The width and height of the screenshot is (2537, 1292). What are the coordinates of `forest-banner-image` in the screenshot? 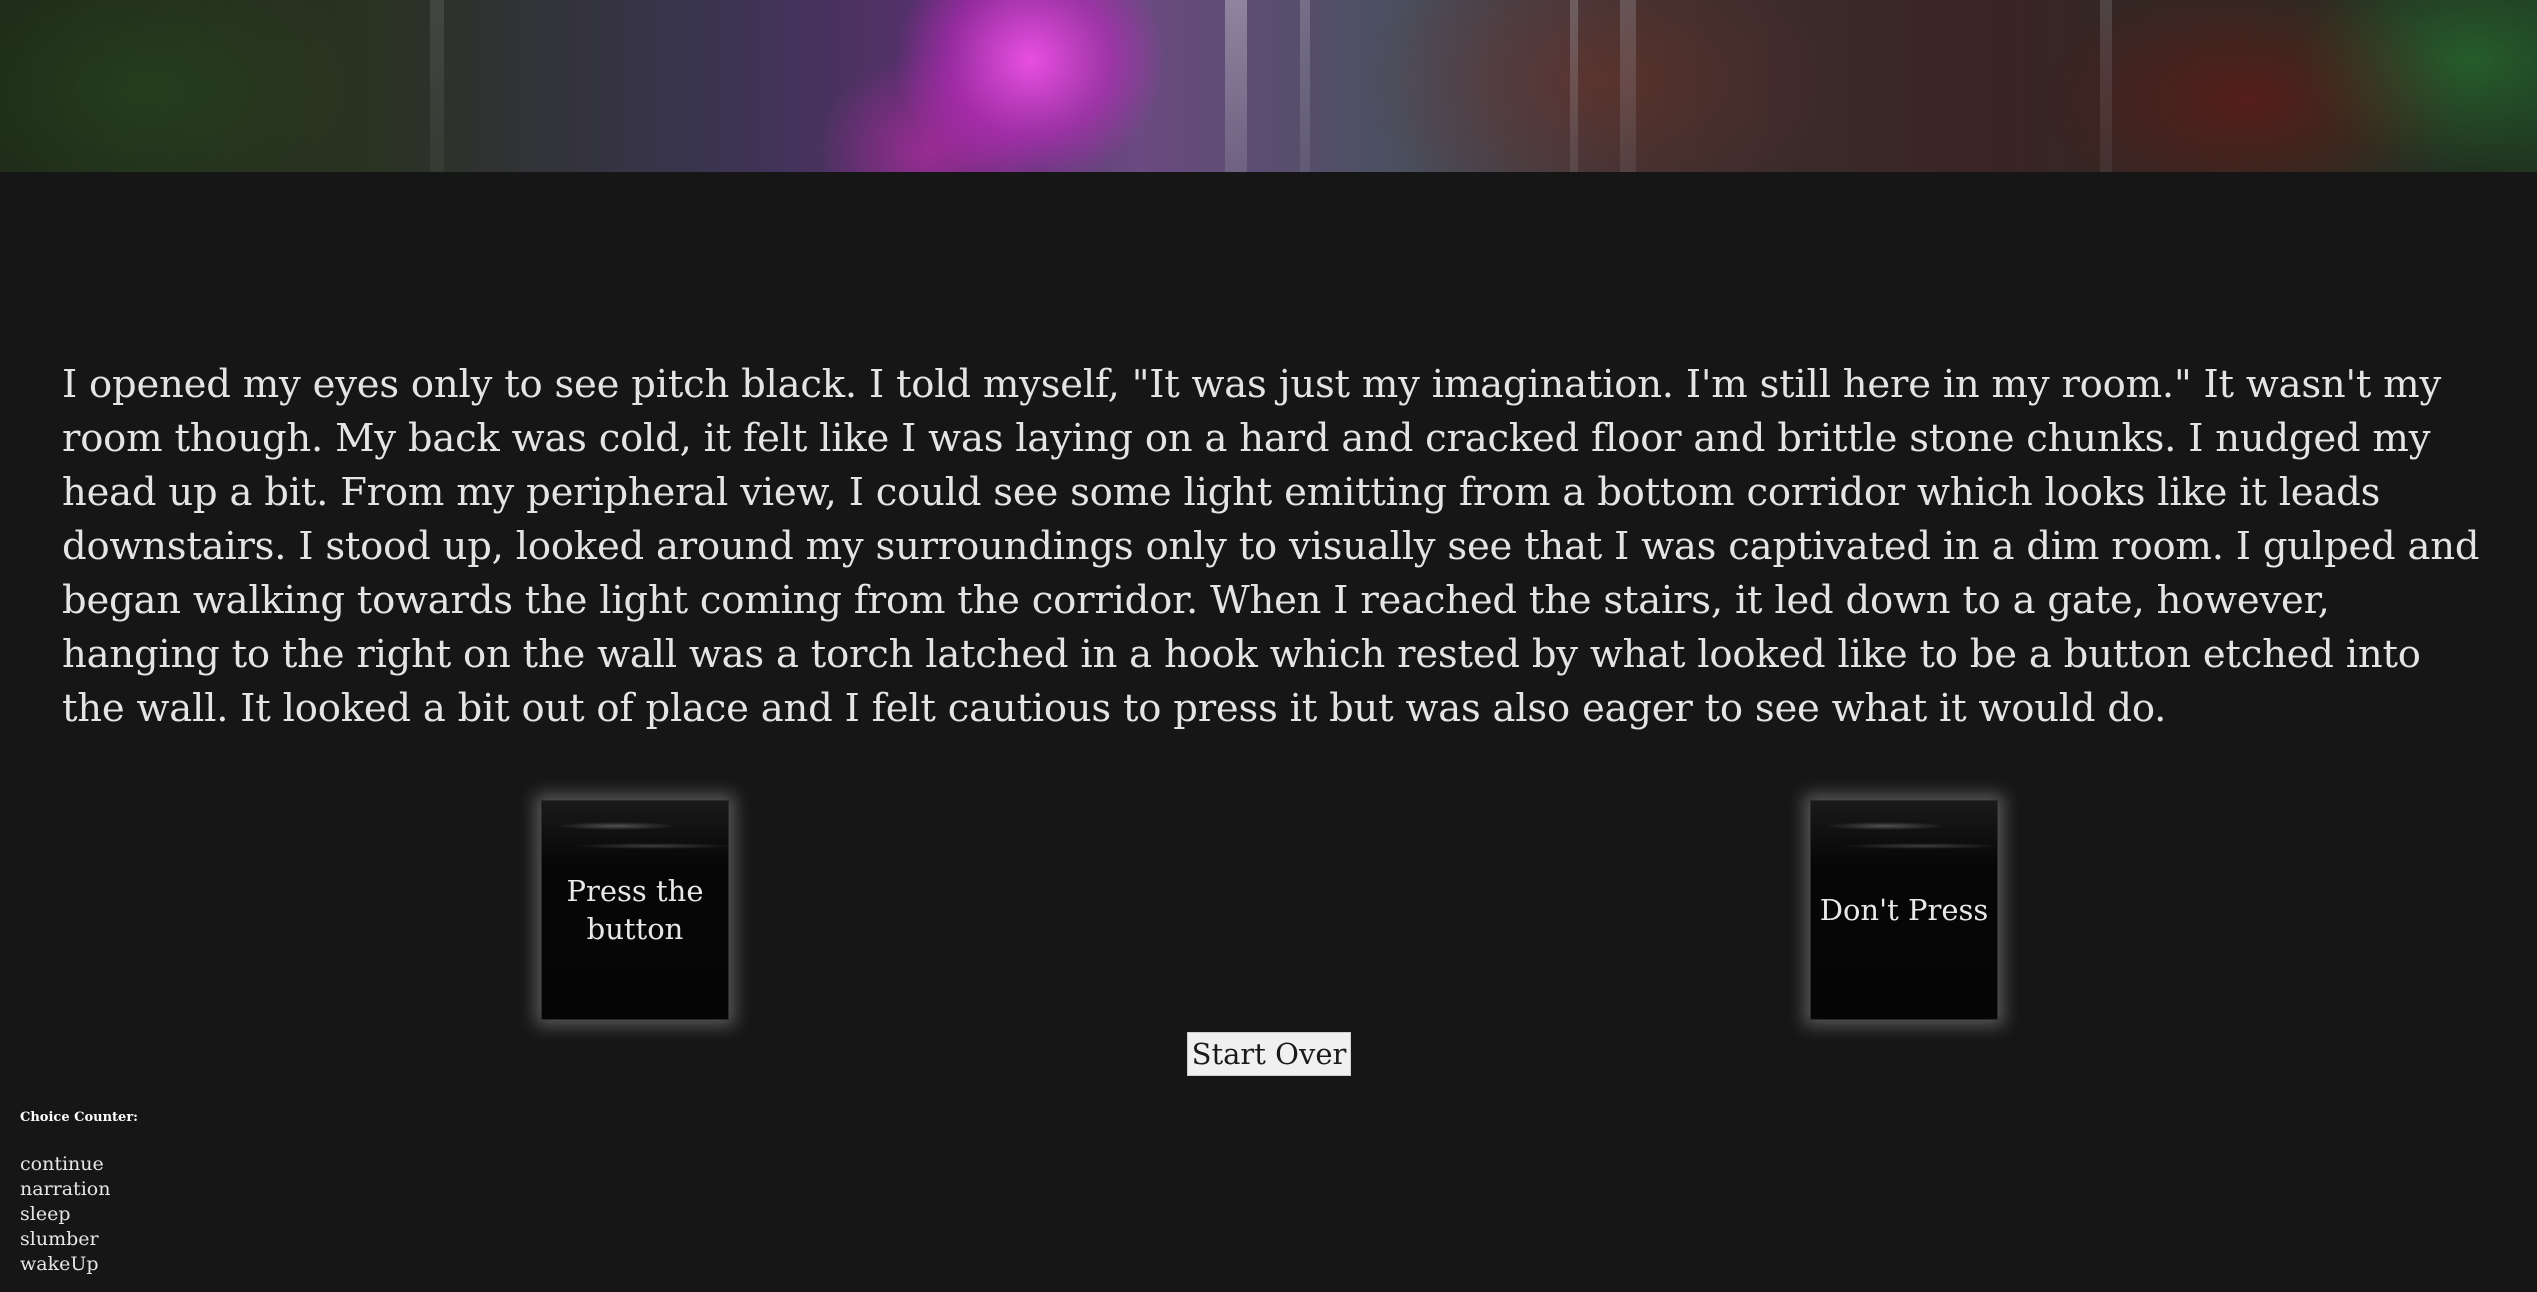 It's located at (1268, 86).